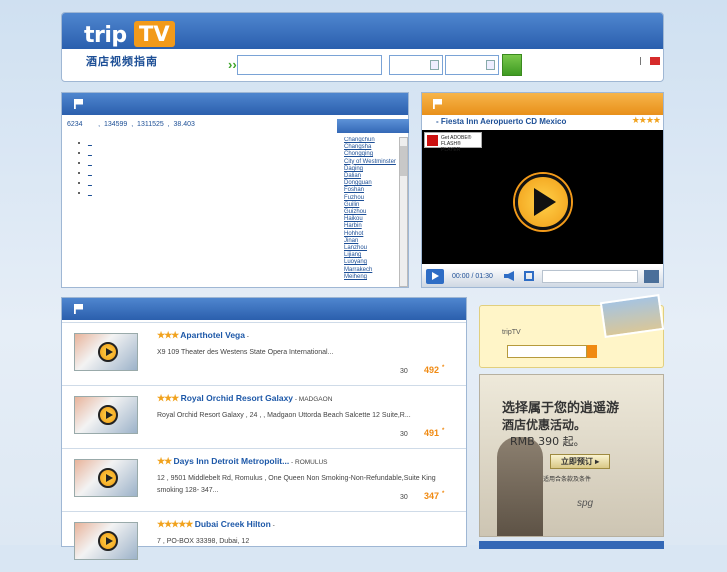 Image resolution: width=727 pixels, height=572 pixels. What do you see at coordinates (371, 183) in the screenshot?
I see `city-link: Dongguan` at bounding box center [371, 183].